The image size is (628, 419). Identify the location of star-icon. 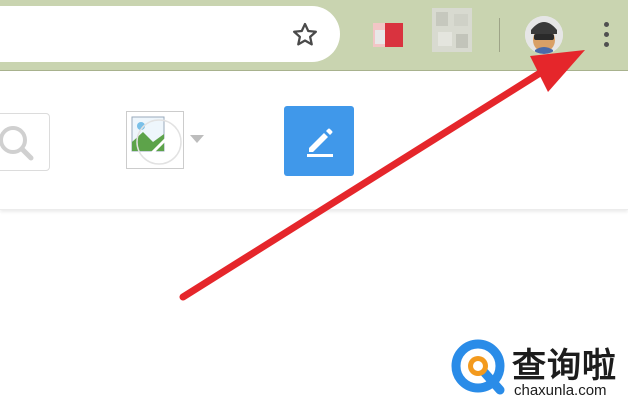
(305, 35).